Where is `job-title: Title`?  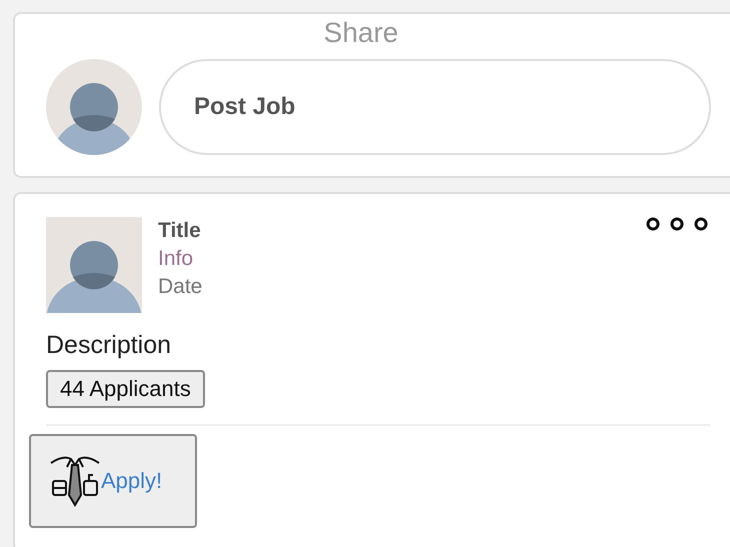 job-title: Title is located at coordinates (180, 231).